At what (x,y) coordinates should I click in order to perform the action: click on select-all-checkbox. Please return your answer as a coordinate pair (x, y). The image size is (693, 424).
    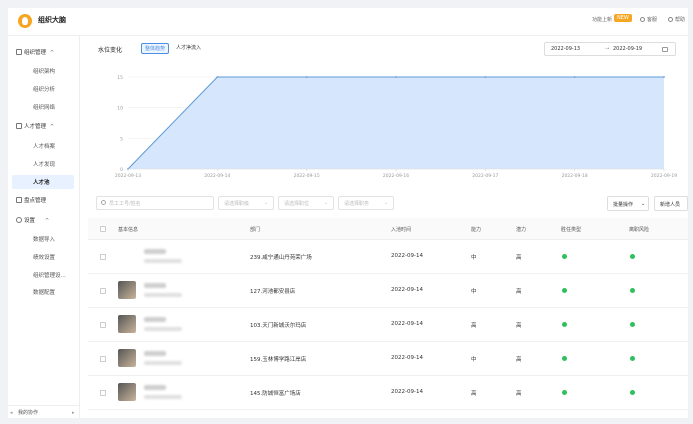
    Looking at the image, I should click on (103, 229).